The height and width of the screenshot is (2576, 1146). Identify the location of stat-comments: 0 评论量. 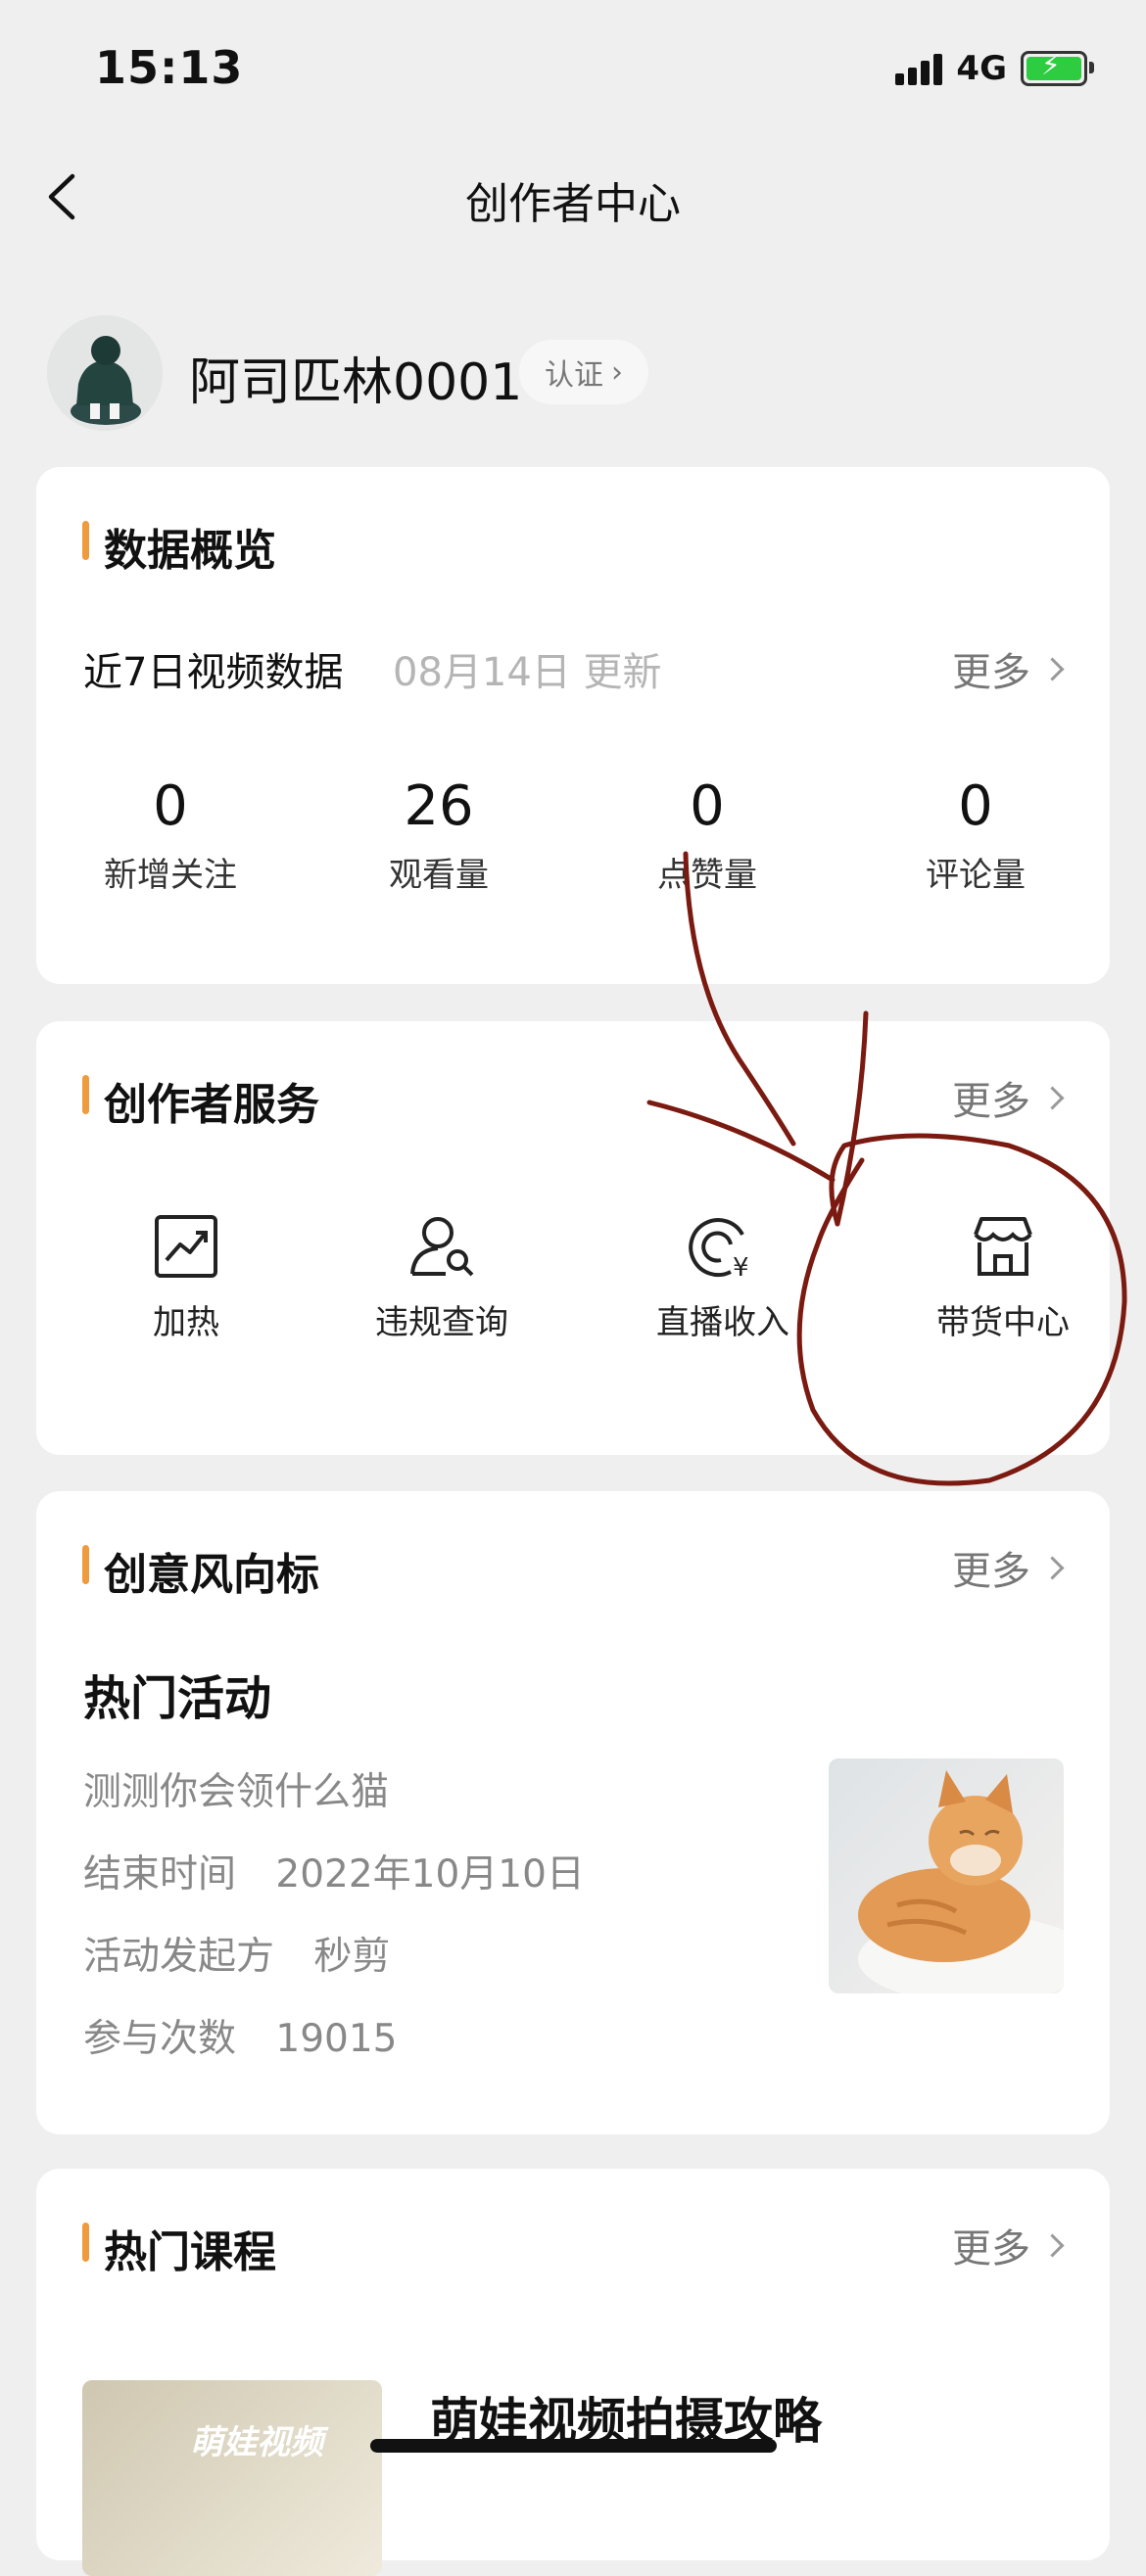
(975, 835).